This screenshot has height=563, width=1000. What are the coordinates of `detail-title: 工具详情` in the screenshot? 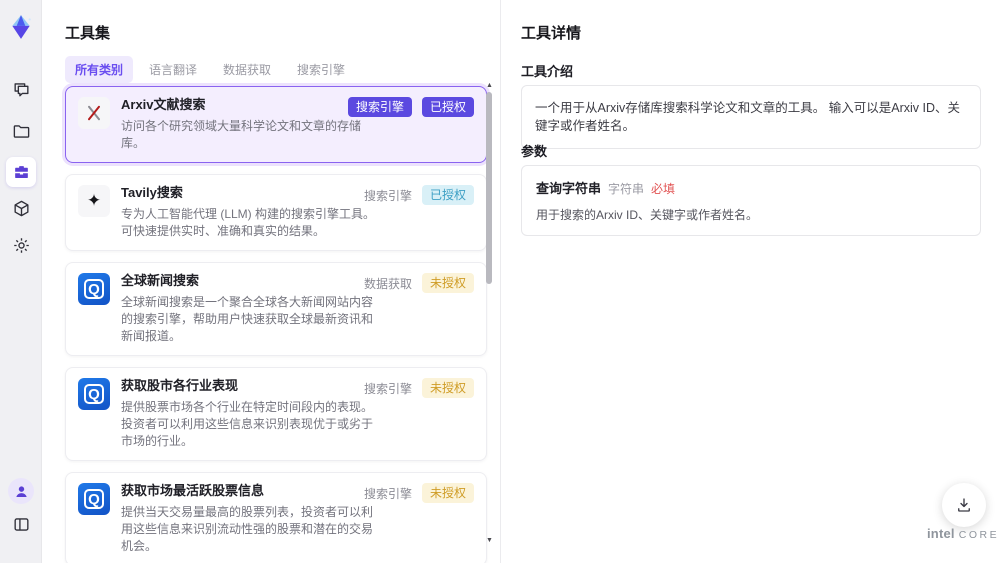 It's located at (551, 33).